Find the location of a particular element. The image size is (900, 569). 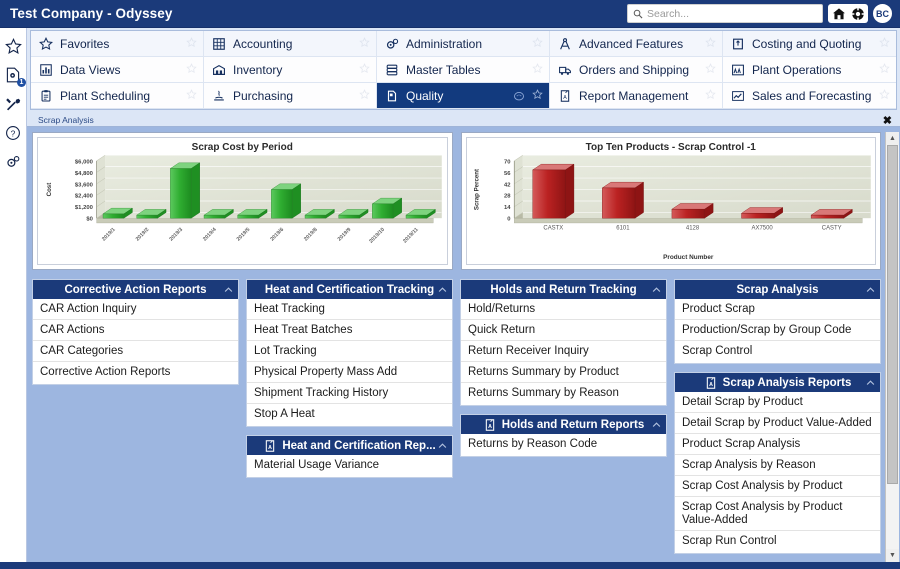

panel-item: Shipment Tracking History is located at coordinates (349, 393).